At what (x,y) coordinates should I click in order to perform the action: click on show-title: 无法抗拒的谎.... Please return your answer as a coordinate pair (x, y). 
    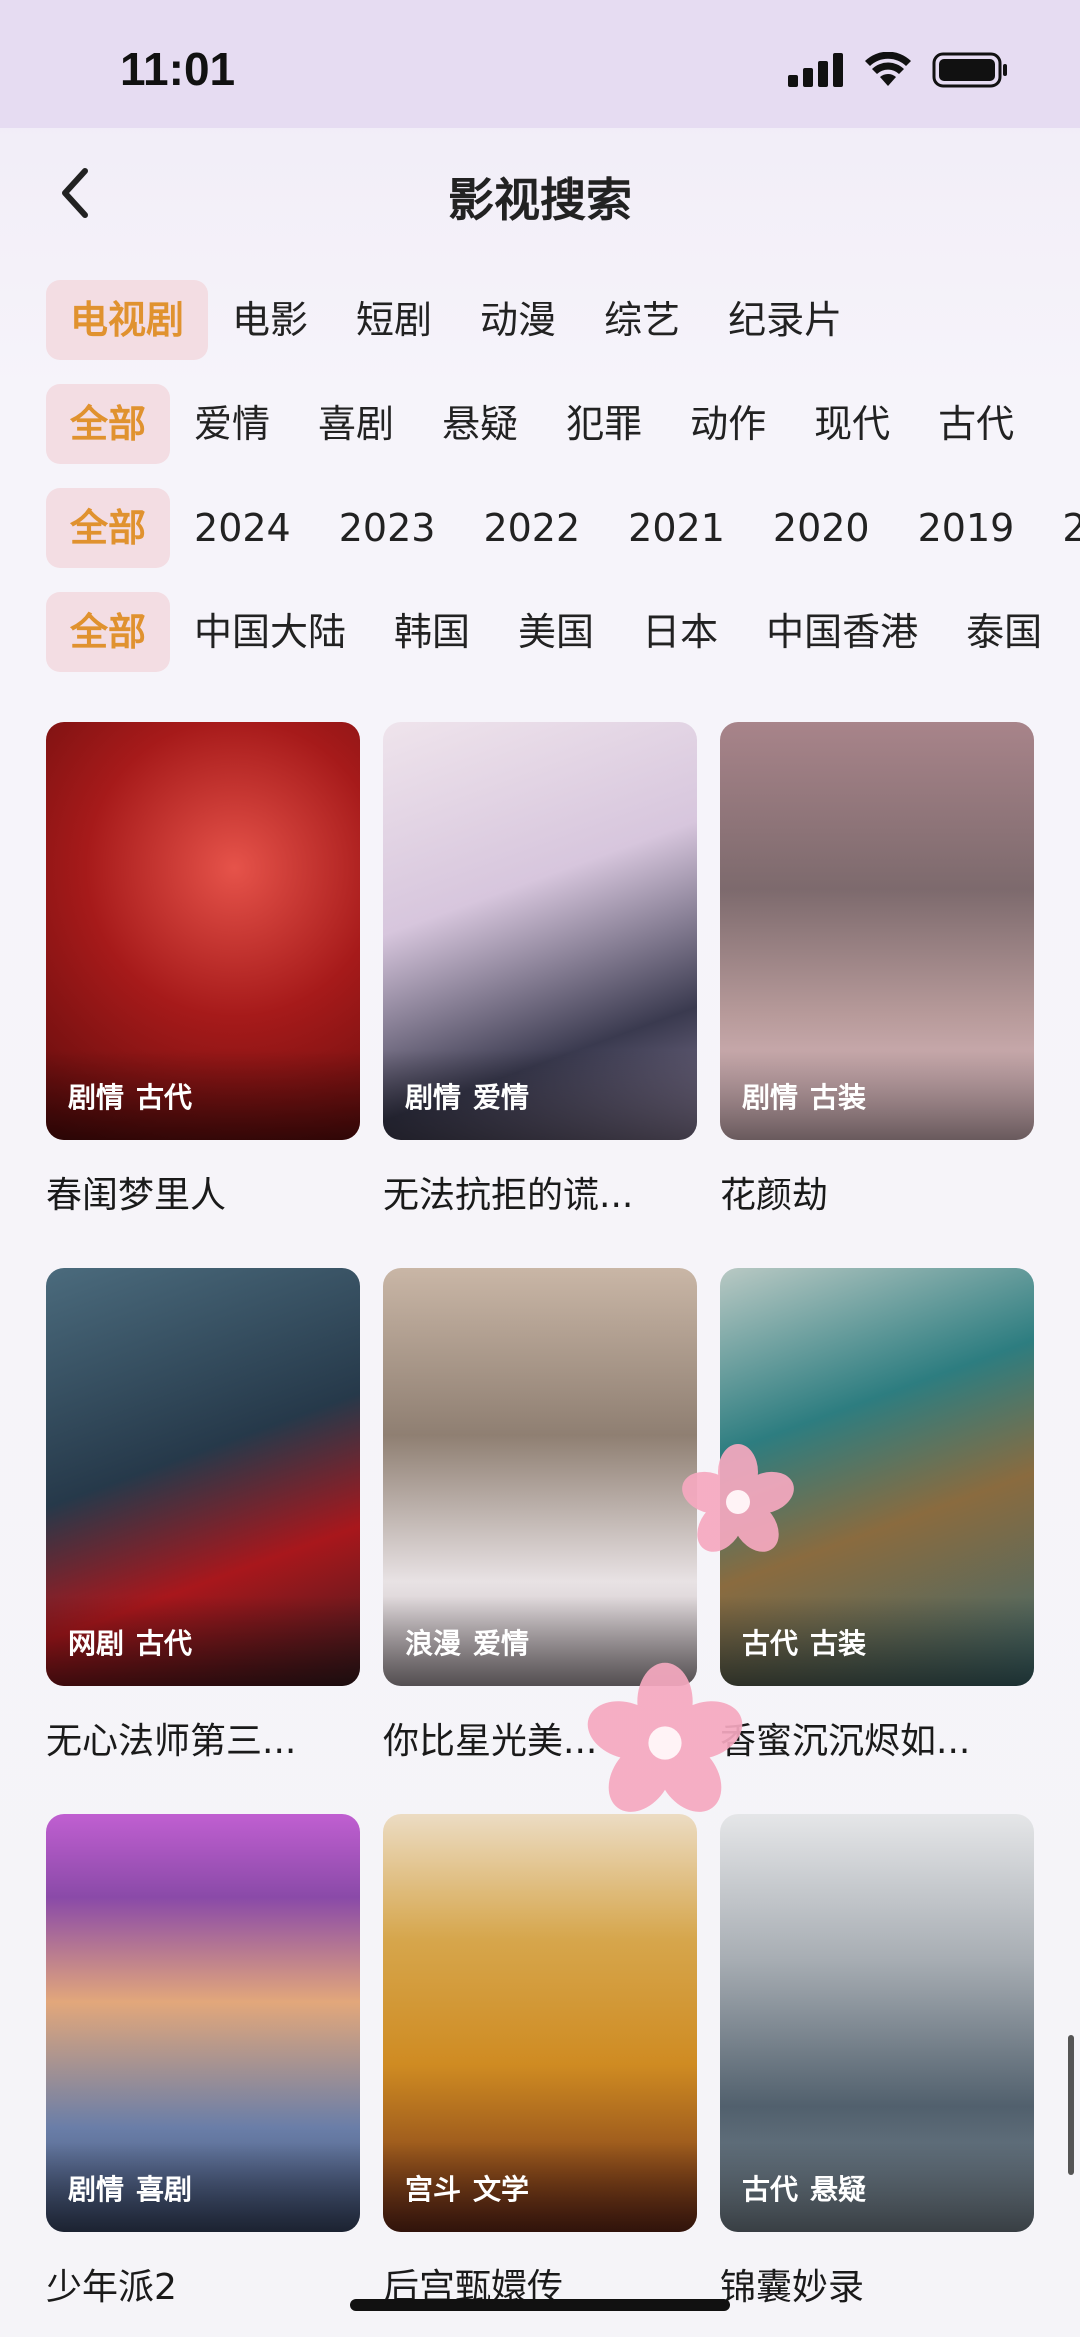
    Looking at the image, I should click on (540, 1192).